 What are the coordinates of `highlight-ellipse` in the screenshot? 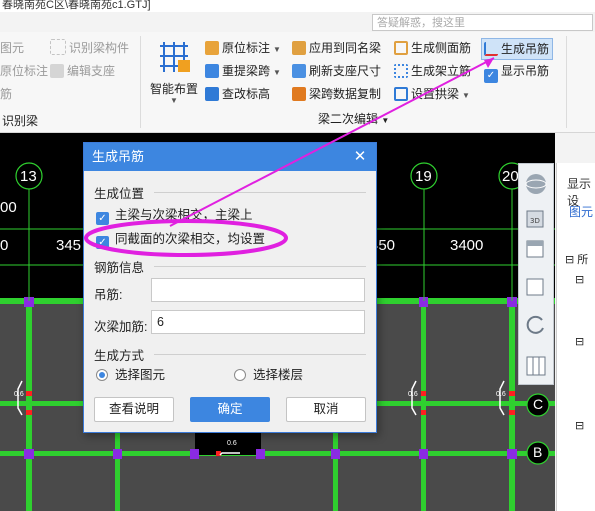 It's located at (186, 238).